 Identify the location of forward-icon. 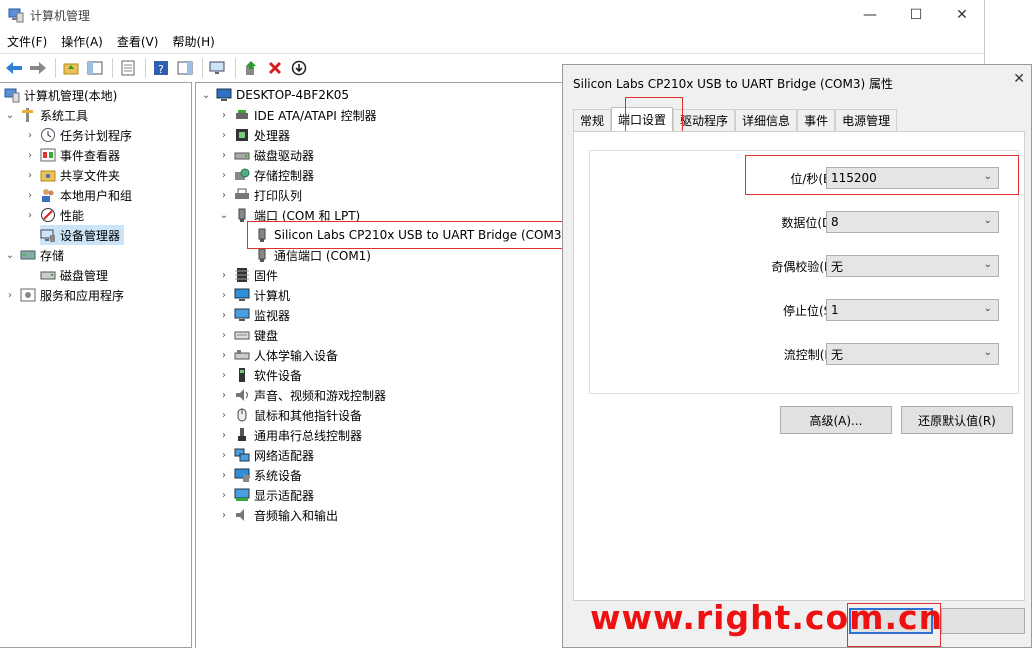
(38, 68).